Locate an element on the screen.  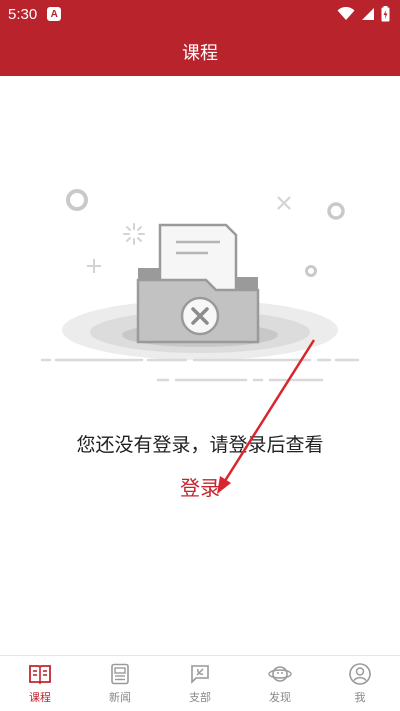
tab-branch: 支部 is located at coordinates (200, 683).